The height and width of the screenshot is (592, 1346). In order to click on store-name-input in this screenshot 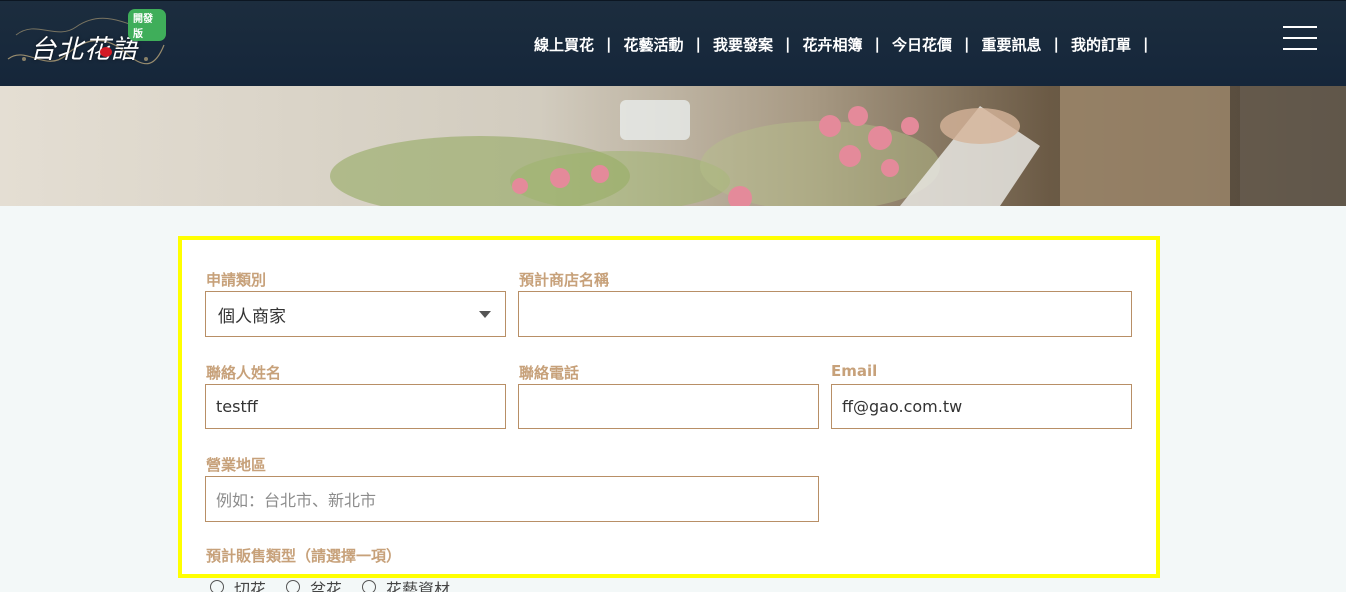, I will do `click(825, 314)`.